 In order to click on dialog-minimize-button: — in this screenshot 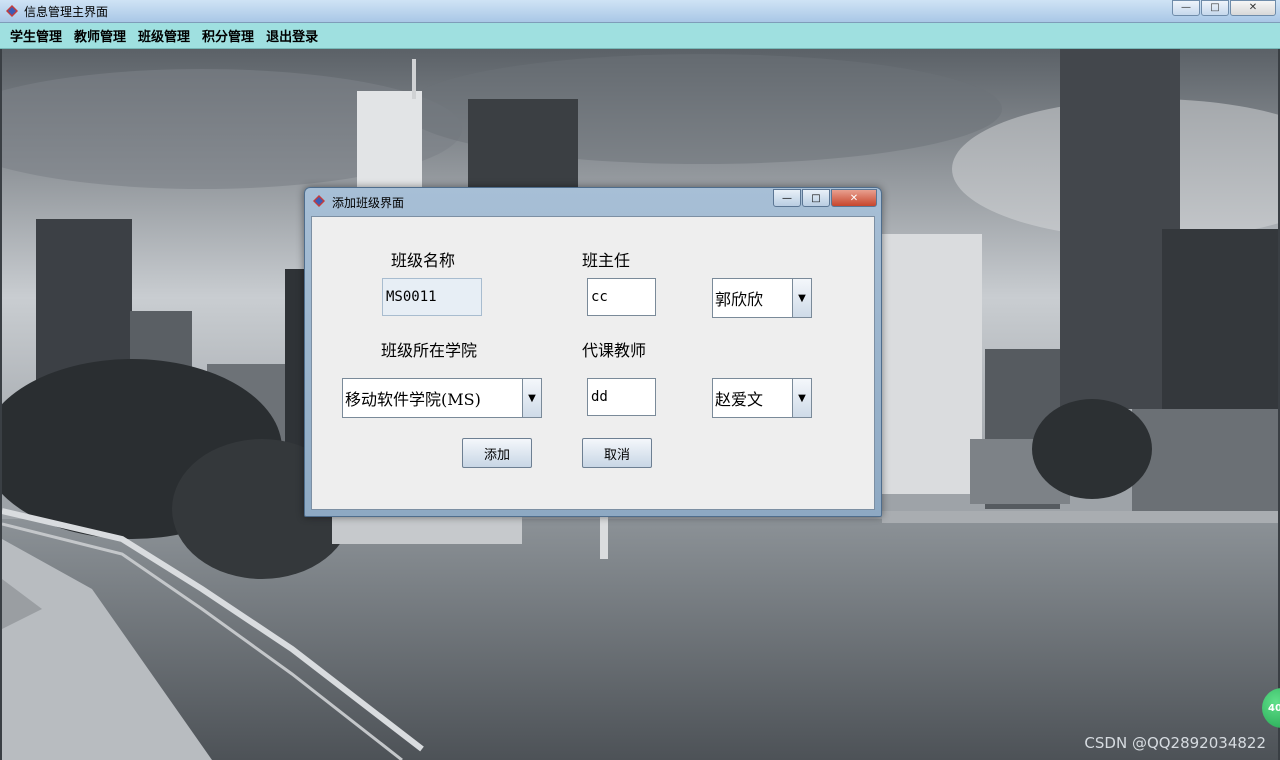, I will do `click(787, 198)`.